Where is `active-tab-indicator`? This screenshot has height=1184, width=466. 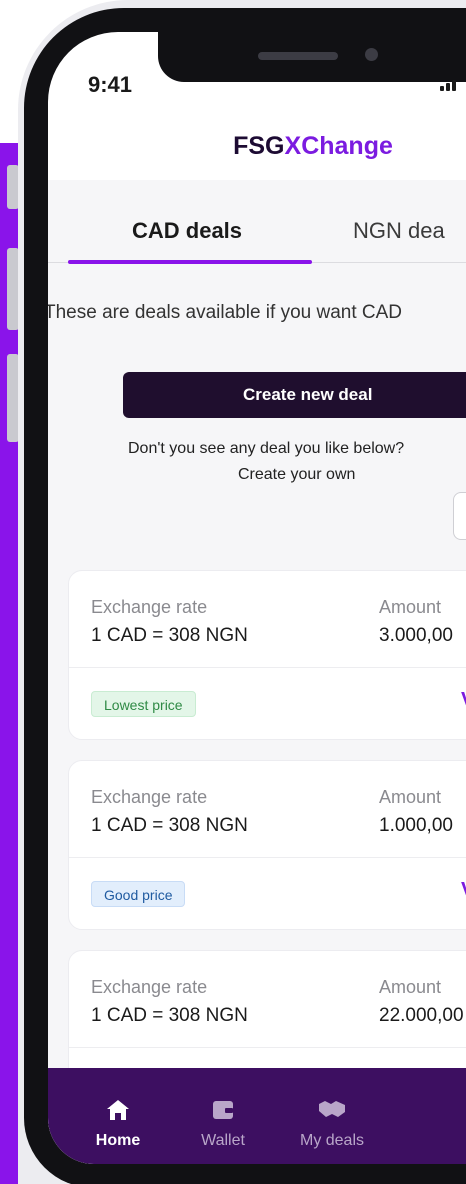 active-tab-indicator is located at coordinates (190, 262).